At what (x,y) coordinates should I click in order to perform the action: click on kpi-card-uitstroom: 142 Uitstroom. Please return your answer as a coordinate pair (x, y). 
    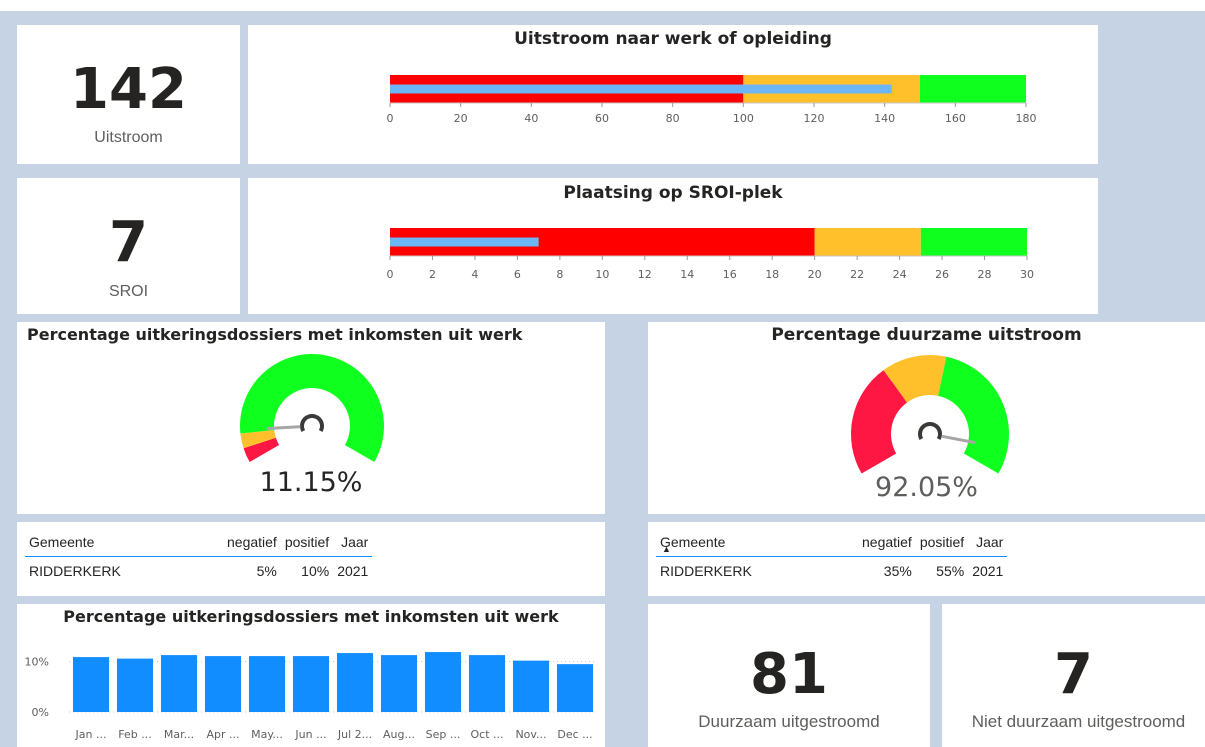
    Looking at the image, I should click on (128, 94).